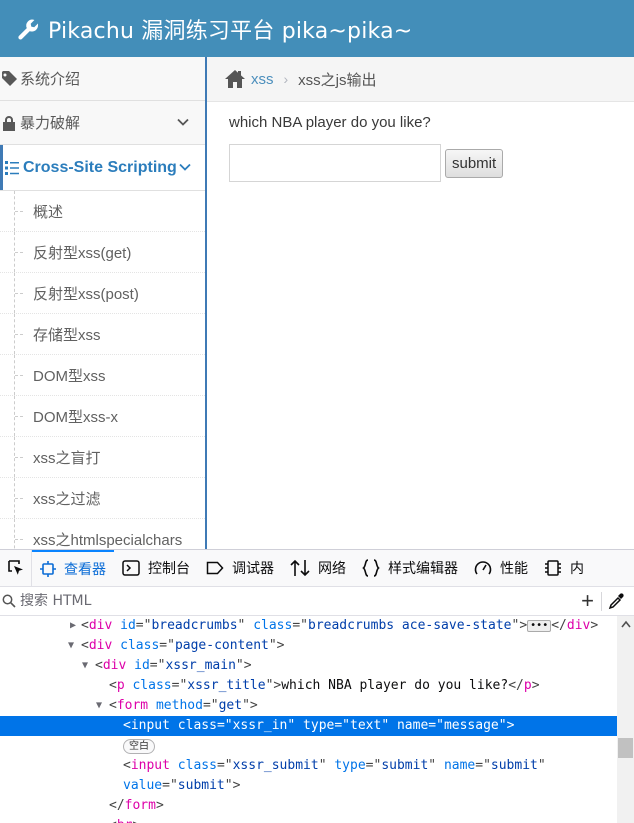  Describe the element at coordinates (420, 79) in the screenshot. I see `breadcrumb: xss › xss之js输出` at that location.